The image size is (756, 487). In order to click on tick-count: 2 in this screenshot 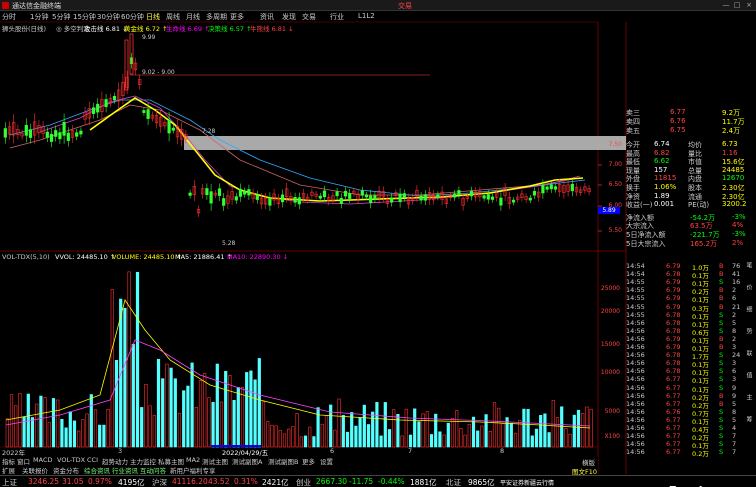, I will do `click(734, 338)`.